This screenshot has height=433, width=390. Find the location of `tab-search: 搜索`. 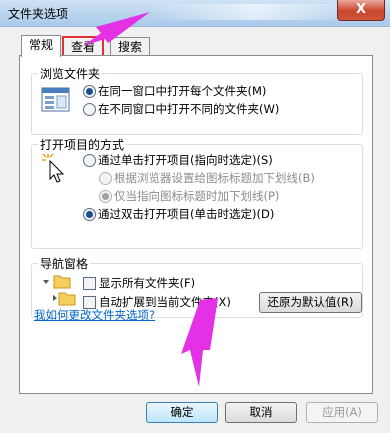

tab-search: 搜索 is located at coordinates (130, 46).